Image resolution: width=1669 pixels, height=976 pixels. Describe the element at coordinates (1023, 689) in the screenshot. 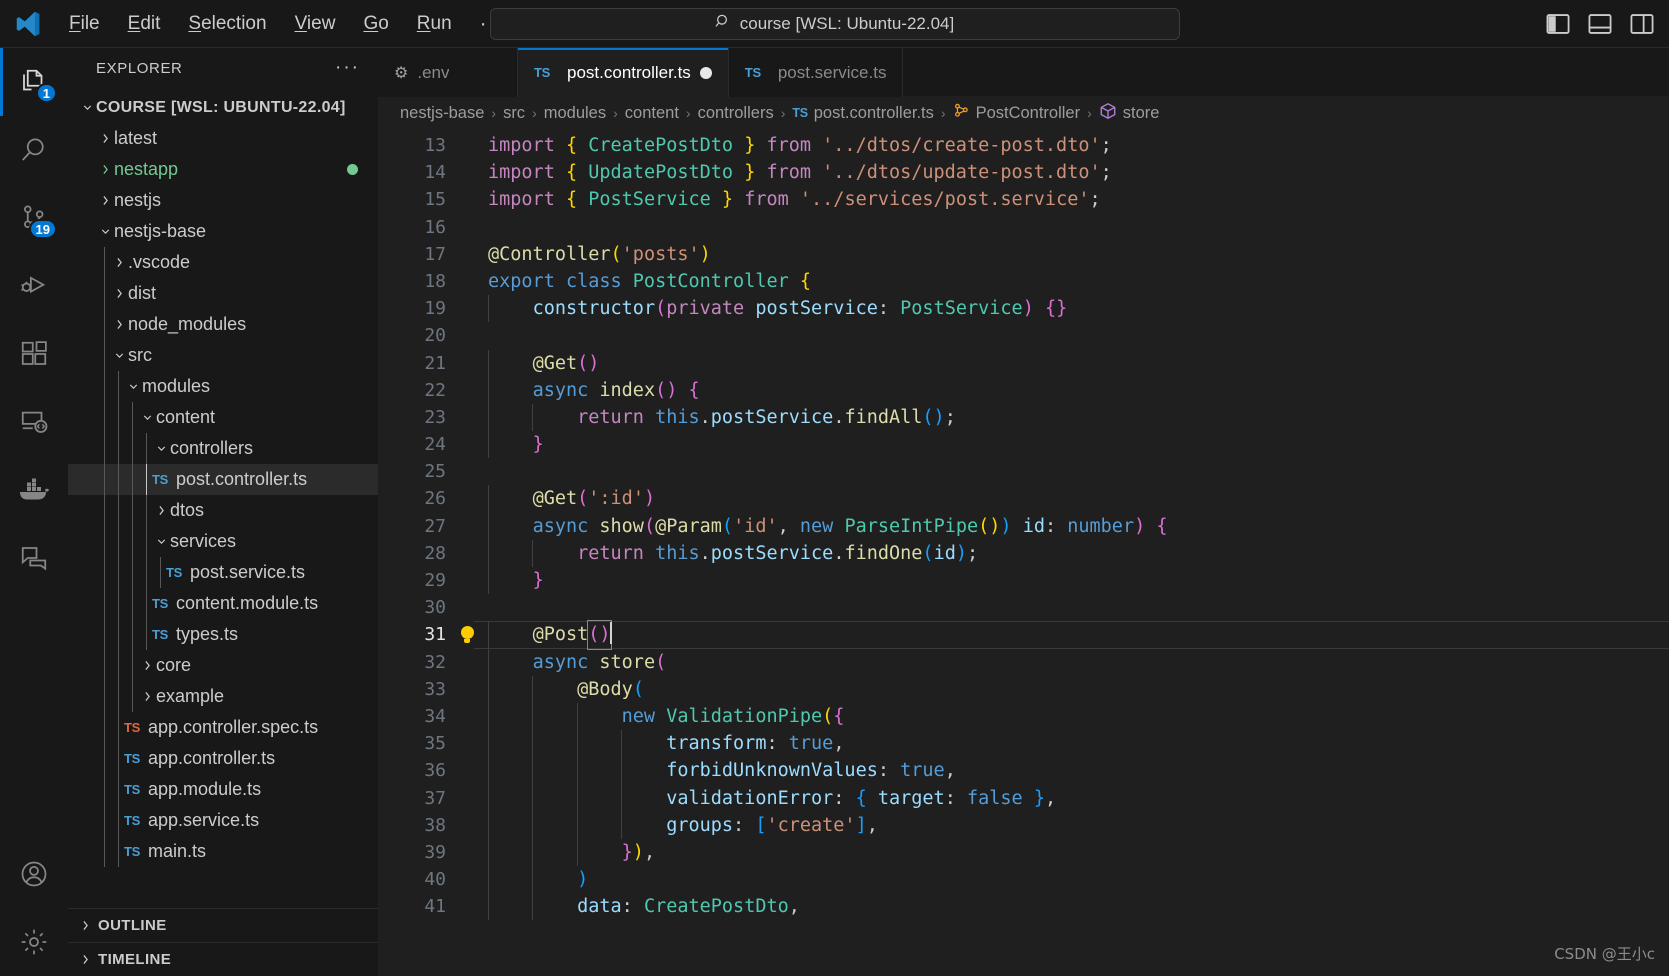

I see `code-line-33: 33 @Body(` at that location.